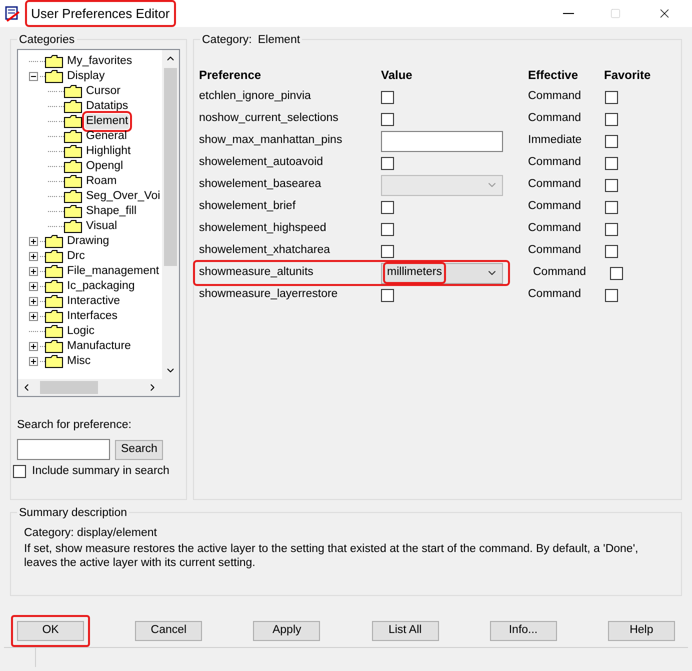 The width and height of the screenshot is (692, 671). Describe the element at coordinates (50, 631) in the screenshot. I see `dialog-button: OK` at that location.